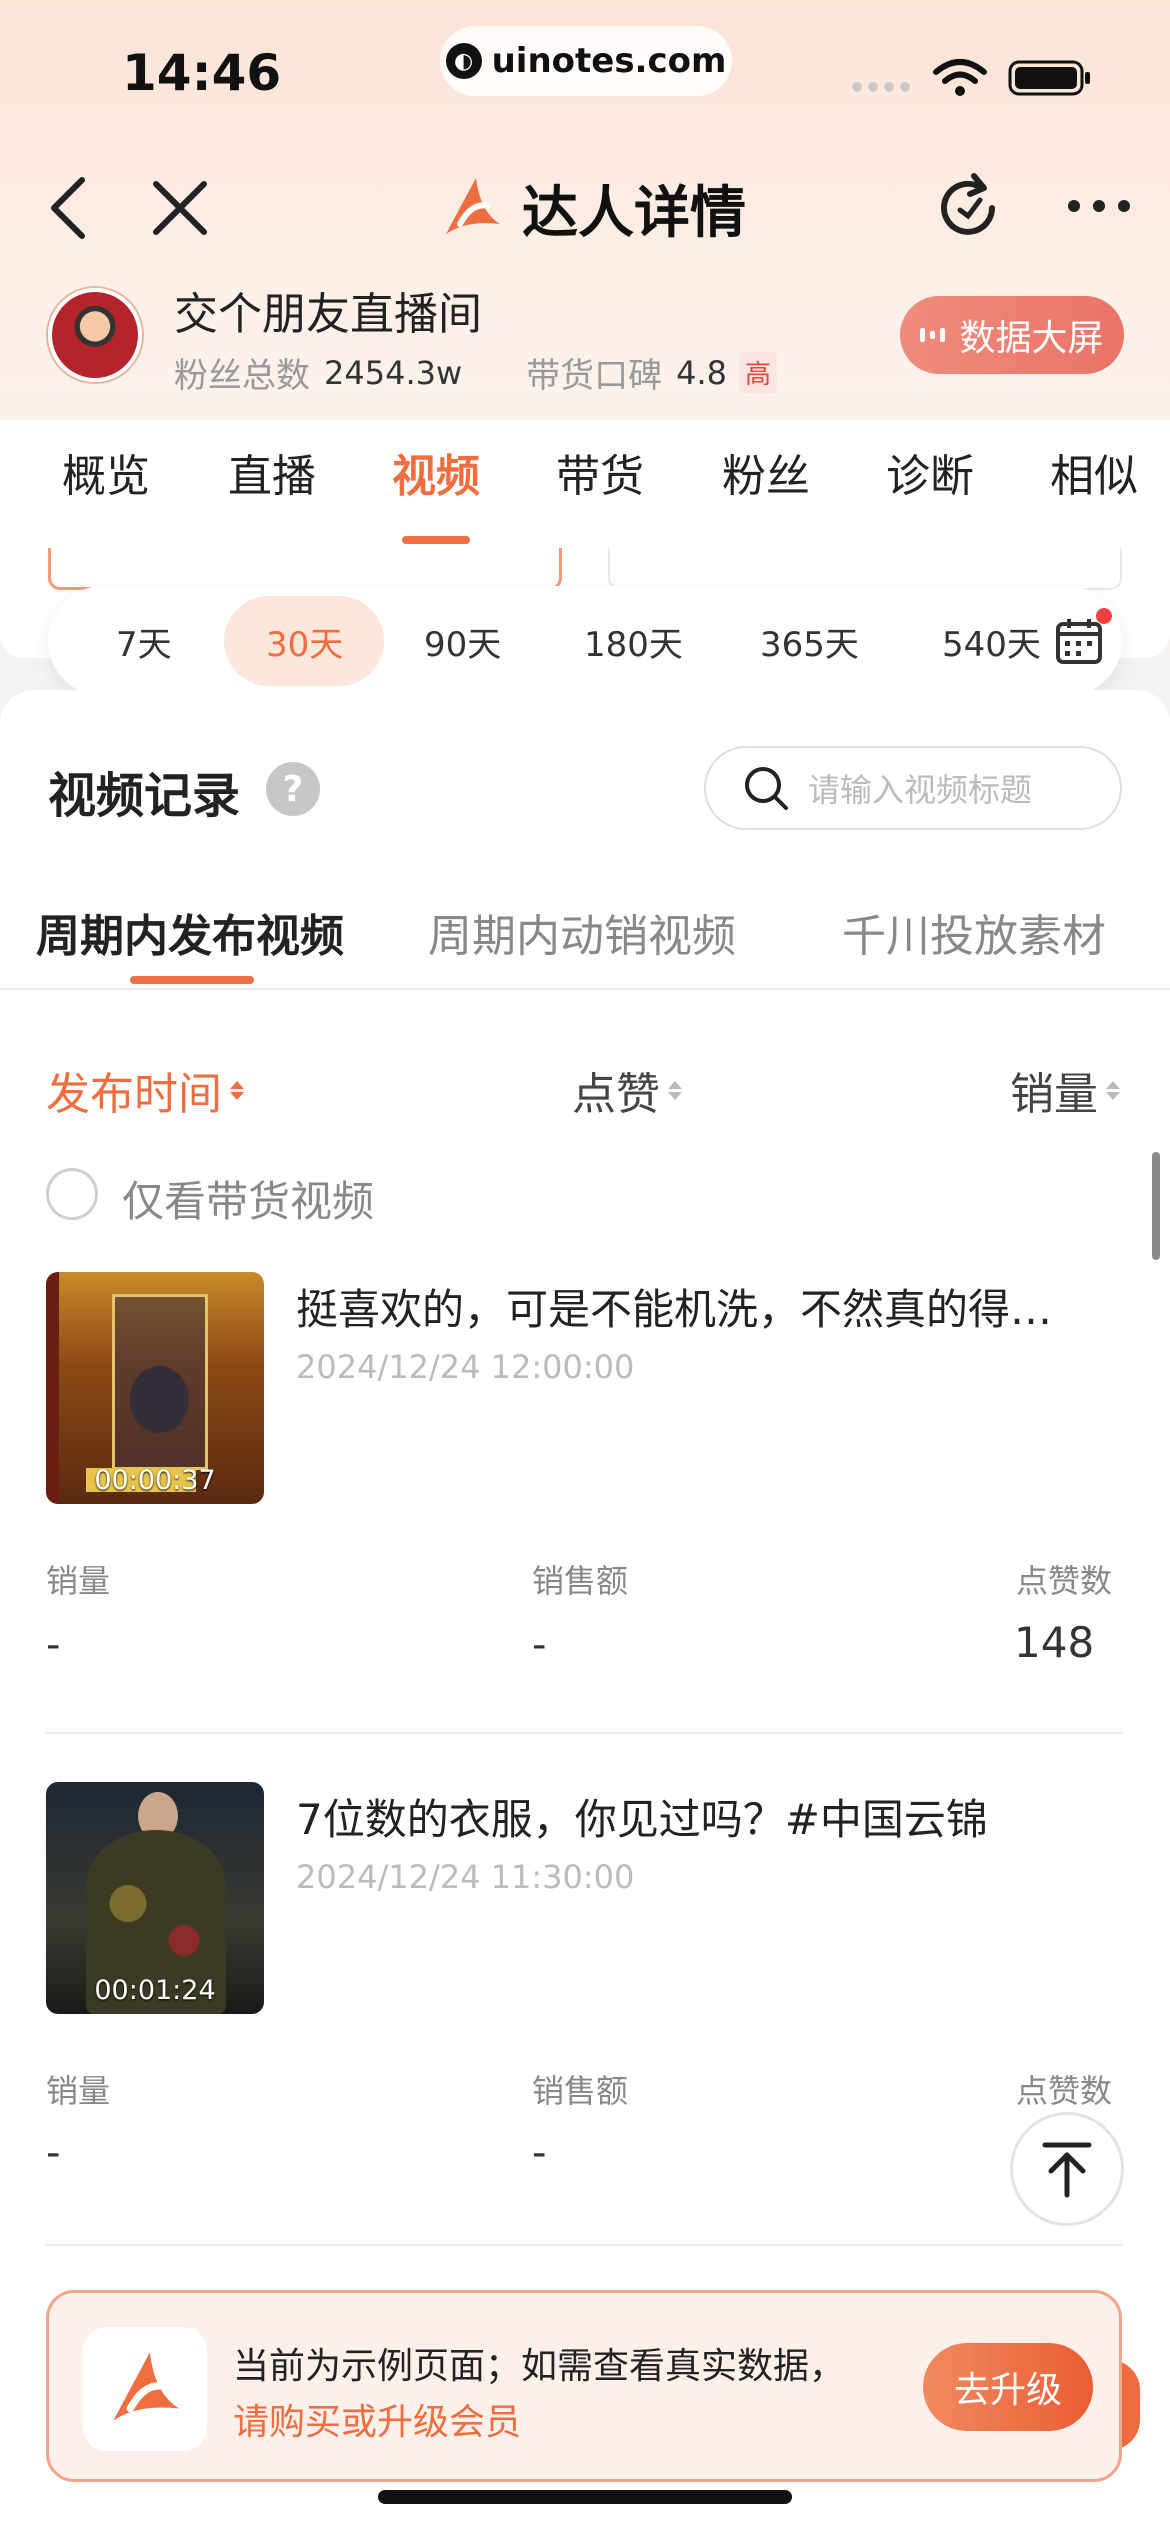 The width and height of the screenshot is (1170, 2532). Describe the element at coordinates (881, 87) in the screenshot. I see `cellular-signal-icon` at that location.